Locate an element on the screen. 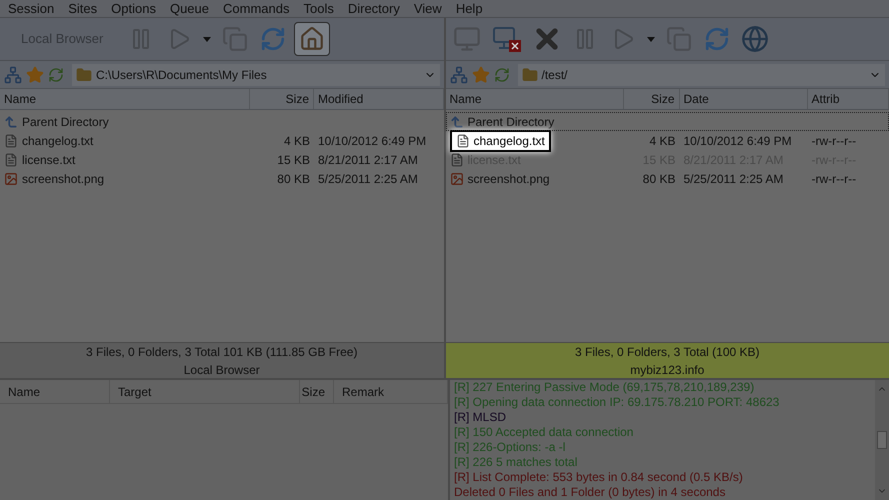 The height and width of the screenshot is (500, 889). pane-title: Local Browser is located at coordinates (222, 370).